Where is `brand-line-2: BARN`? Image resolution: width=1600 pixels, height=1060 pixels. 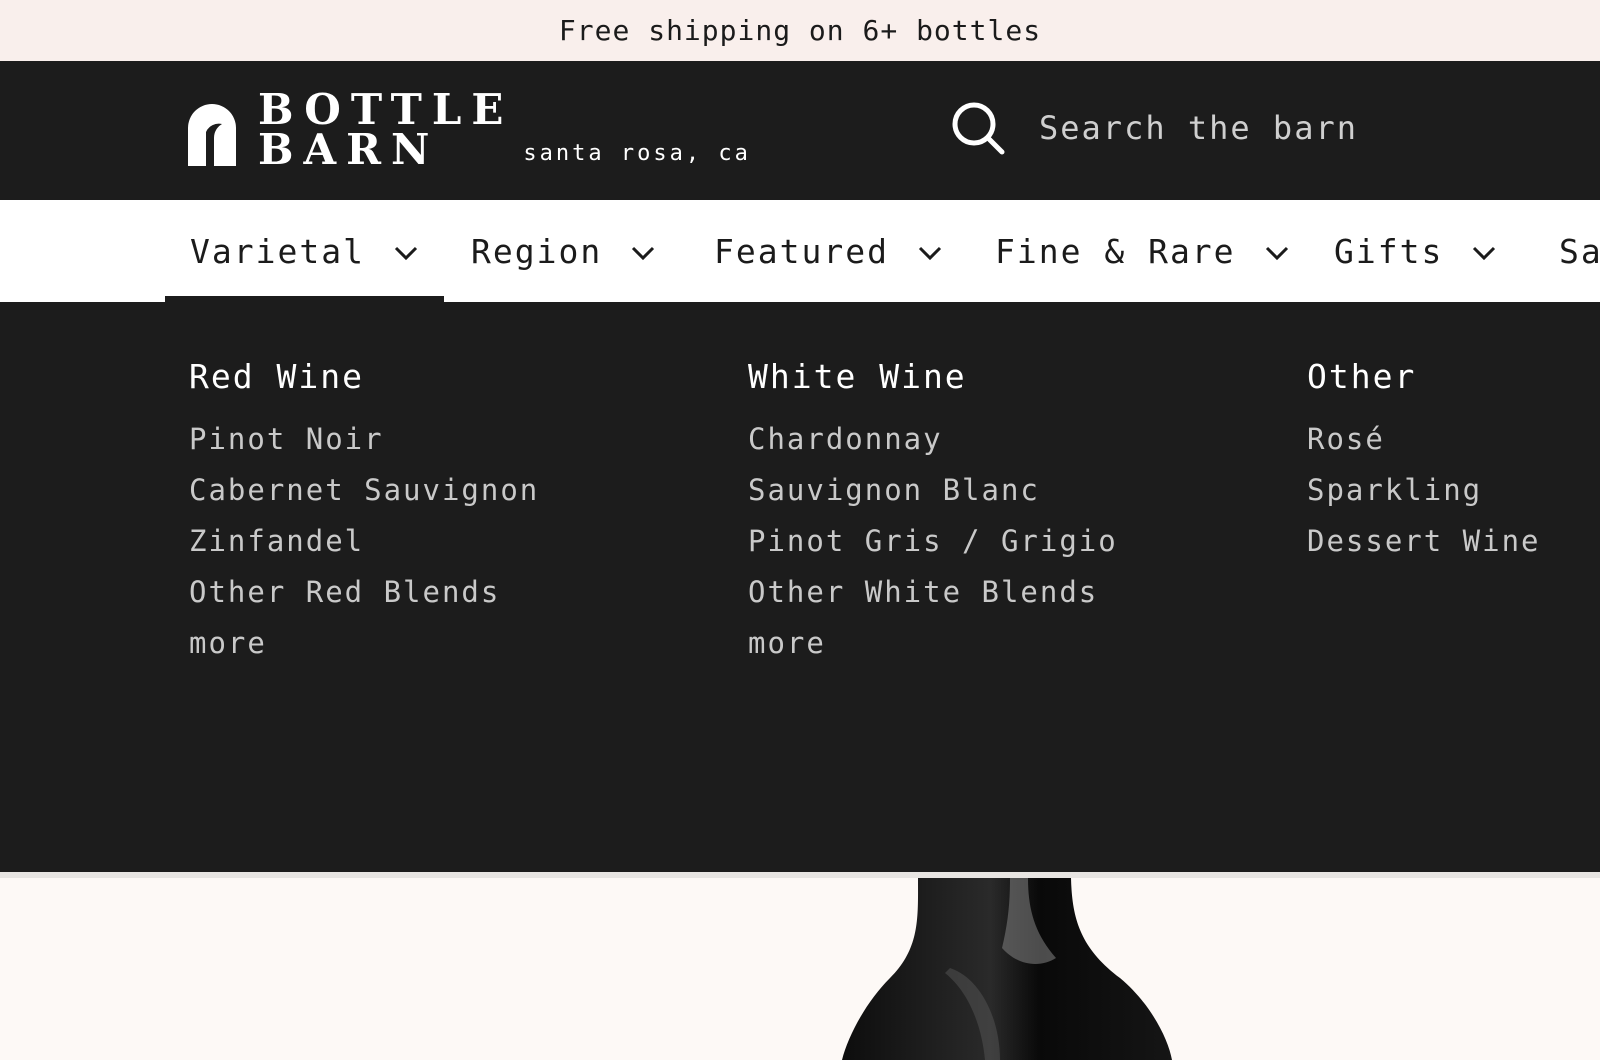 brand-line-2: BARN is located at coordinates (349, 149).